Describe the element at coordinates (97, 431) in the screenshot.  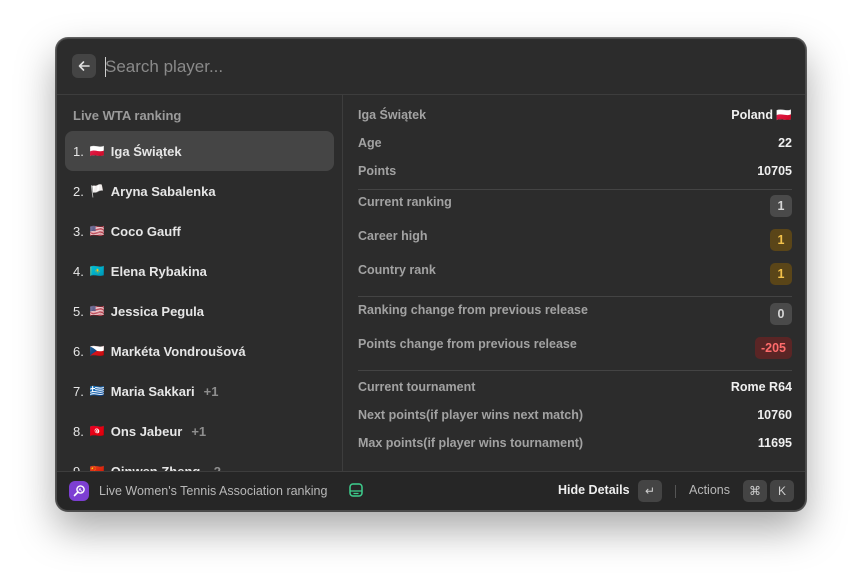
I see `tunisia-flag-icon: 🇹🇳` at that location.